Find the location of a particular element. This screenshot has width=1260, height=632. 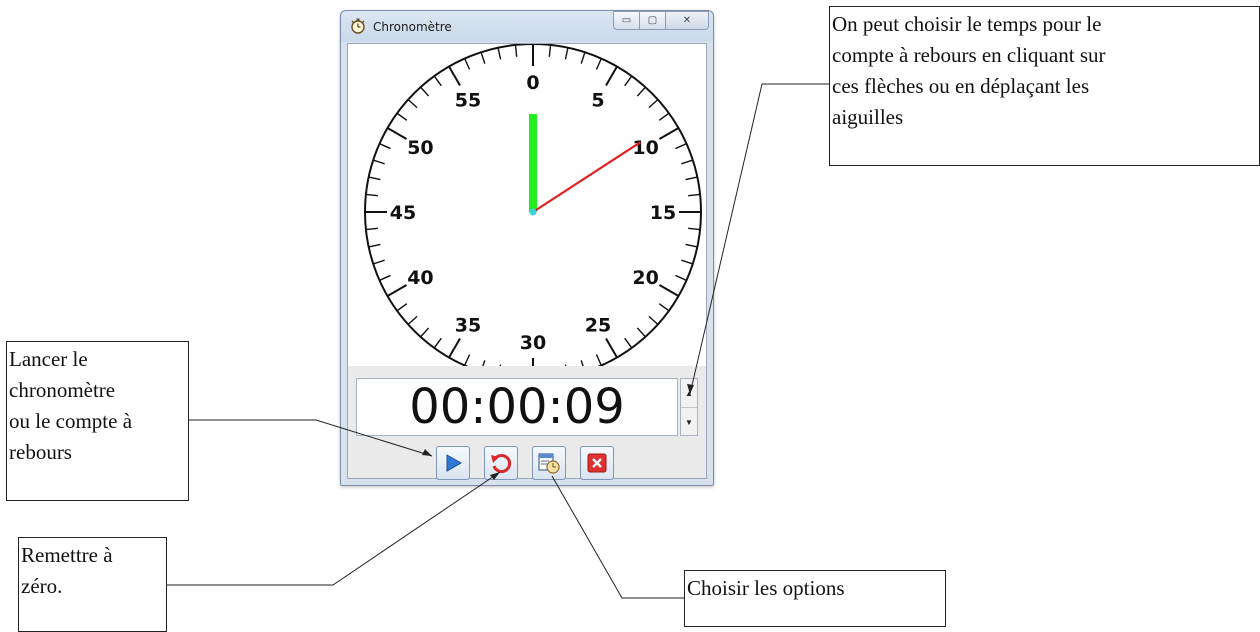

options-icon is located at coordinates (549, 463).